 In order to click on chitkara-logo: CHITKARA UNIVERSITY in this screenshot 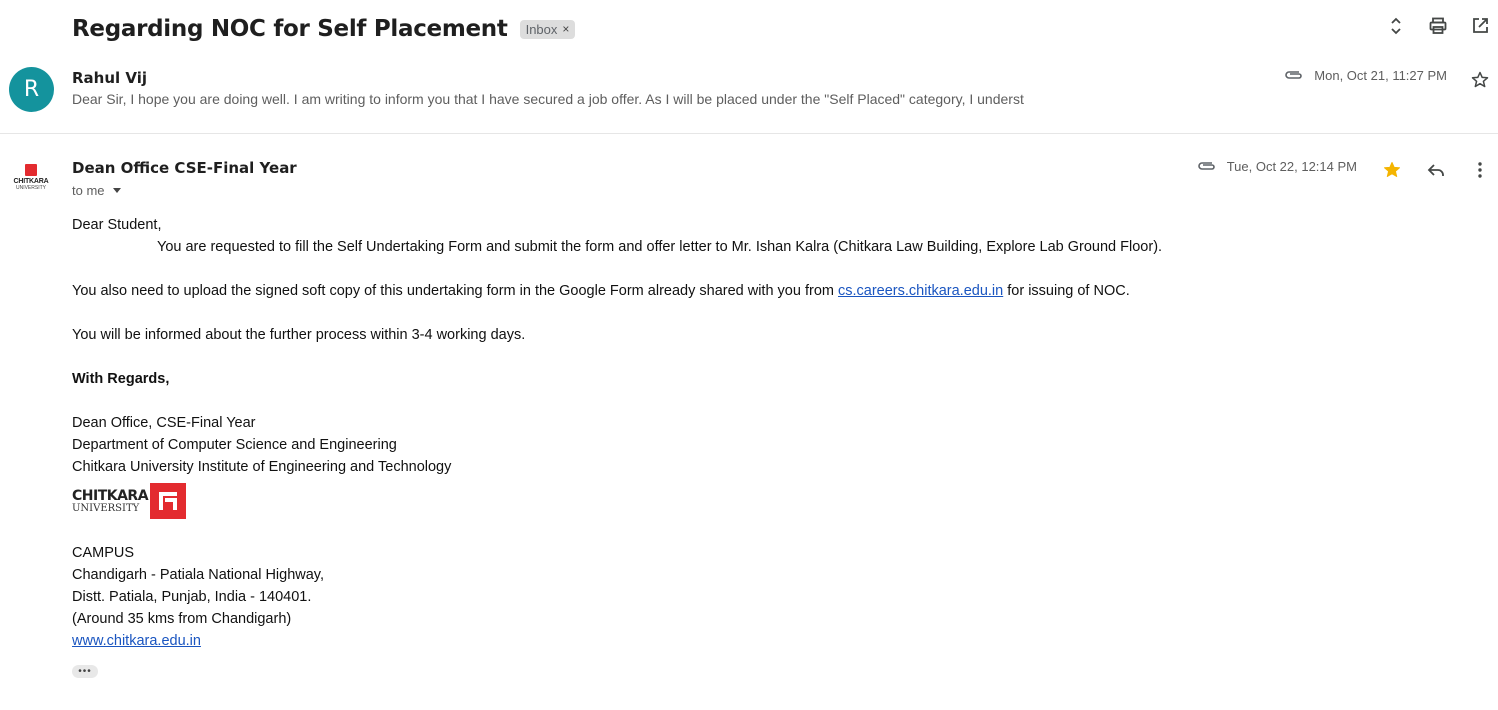, I will do `click(772, 501)`.